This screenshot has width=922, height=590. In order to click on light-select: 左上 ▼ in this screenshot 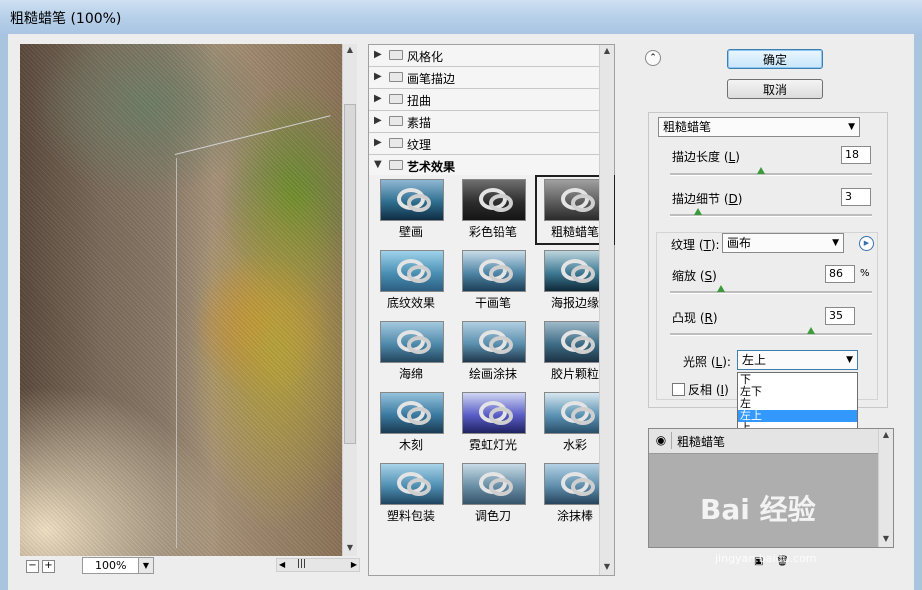, I will do `click(797, 360)`.